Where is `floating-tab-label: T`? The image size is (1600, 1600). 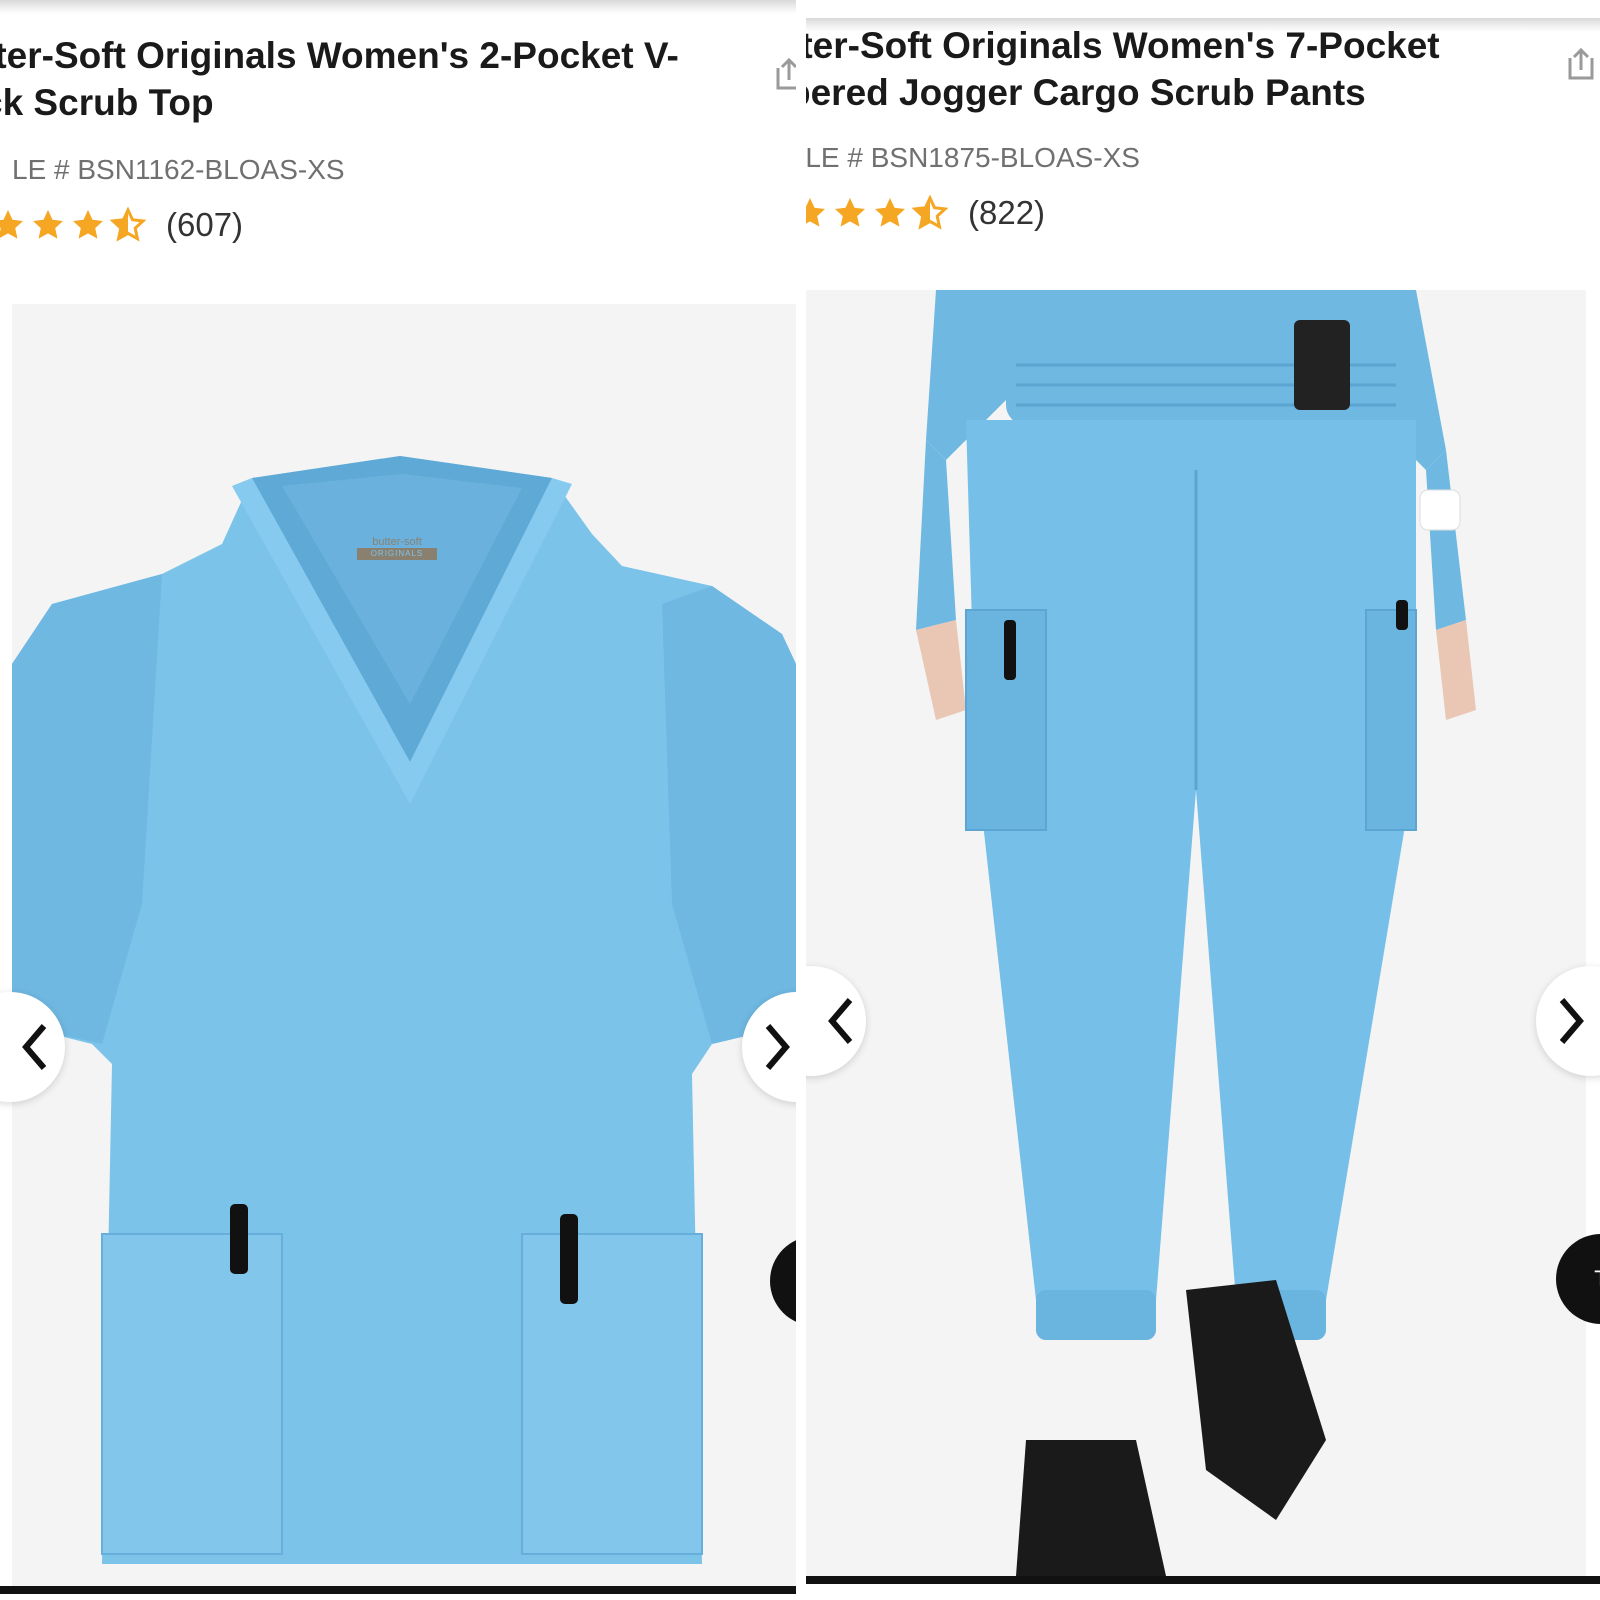 floating-tab-label: T is located at coordinates (1597, 1279).